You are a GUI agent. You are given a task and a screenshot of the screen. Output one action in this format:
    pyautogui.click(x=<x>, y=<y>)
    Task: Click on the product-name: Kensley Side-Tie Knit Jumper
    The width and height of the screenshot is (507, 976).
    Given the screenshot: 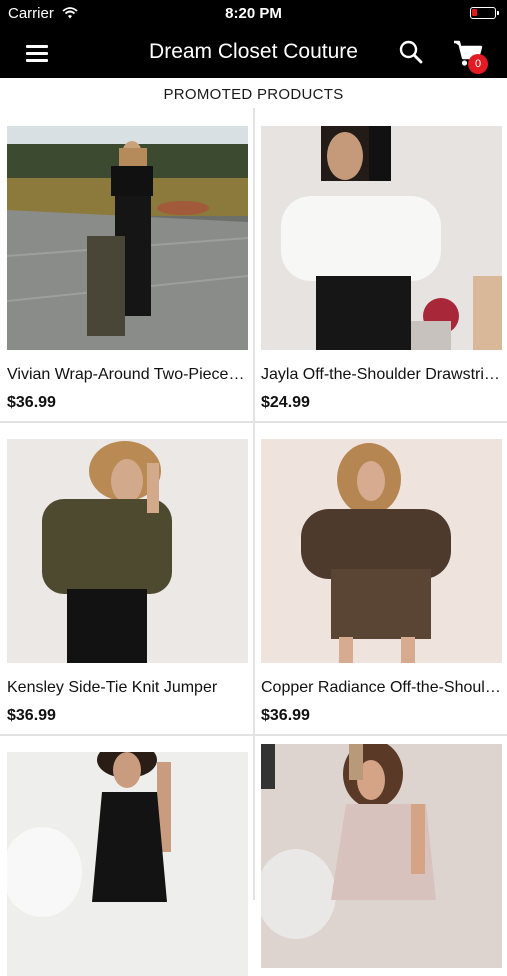 What is the action you would take?
    pyautogui.click(x=112, y=687)
    